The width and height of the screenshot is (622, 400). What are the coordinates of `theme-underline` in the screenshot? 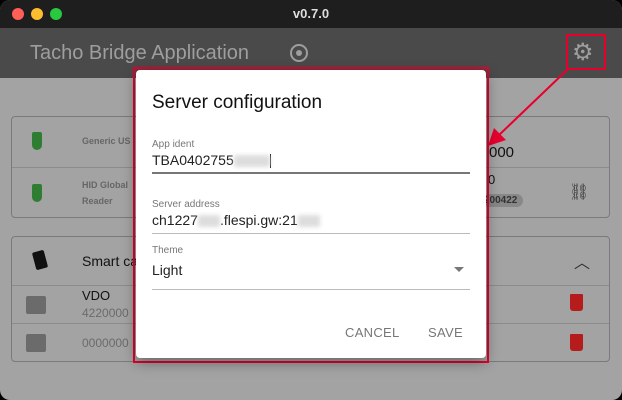 It's located at (311, 289).